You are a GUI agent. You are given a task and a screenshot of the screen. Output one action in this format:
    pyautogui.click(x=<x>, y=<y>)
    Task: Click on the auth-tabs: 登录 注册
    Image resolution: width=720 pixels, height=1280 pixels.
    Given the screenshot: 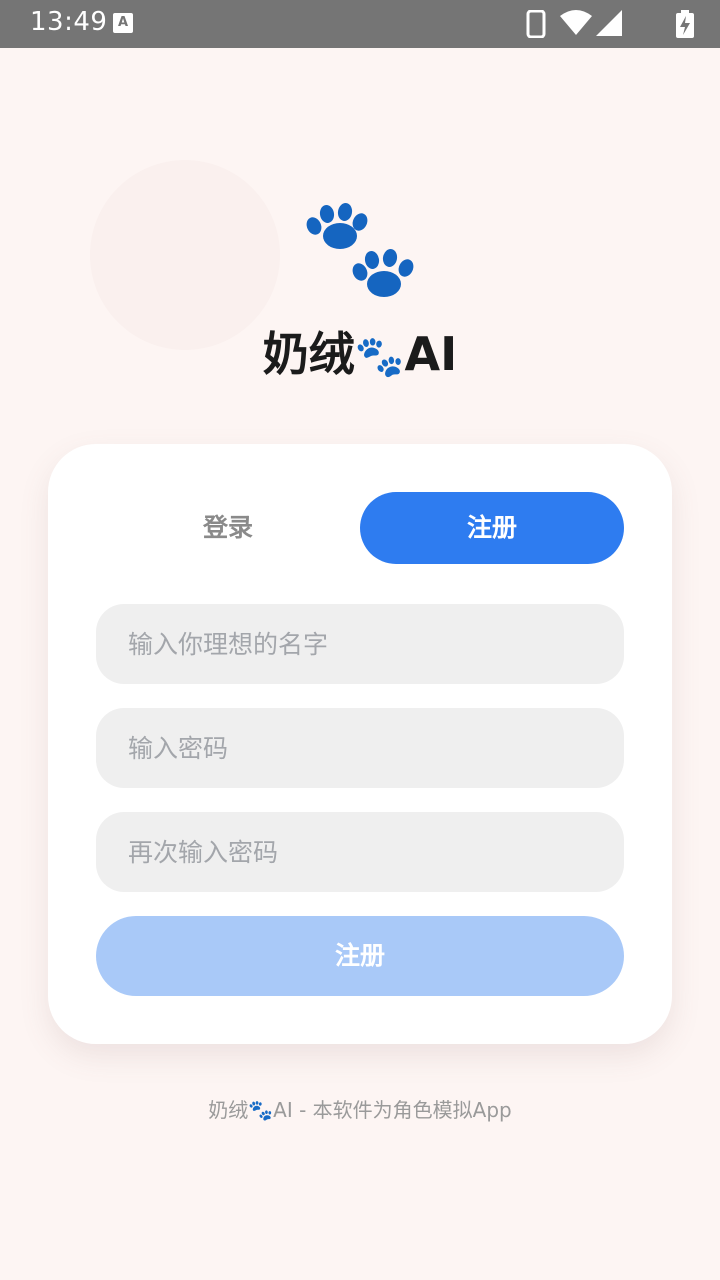 What is the action you would take?
    pyautogui.click(x=360, y=528)
    